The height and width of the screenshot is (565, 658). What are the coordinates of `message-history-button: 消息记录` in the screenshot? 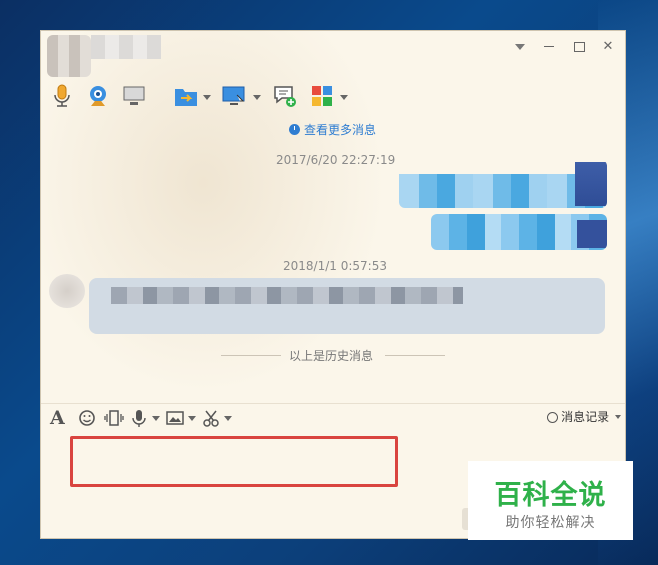 It's located at (584, 417).